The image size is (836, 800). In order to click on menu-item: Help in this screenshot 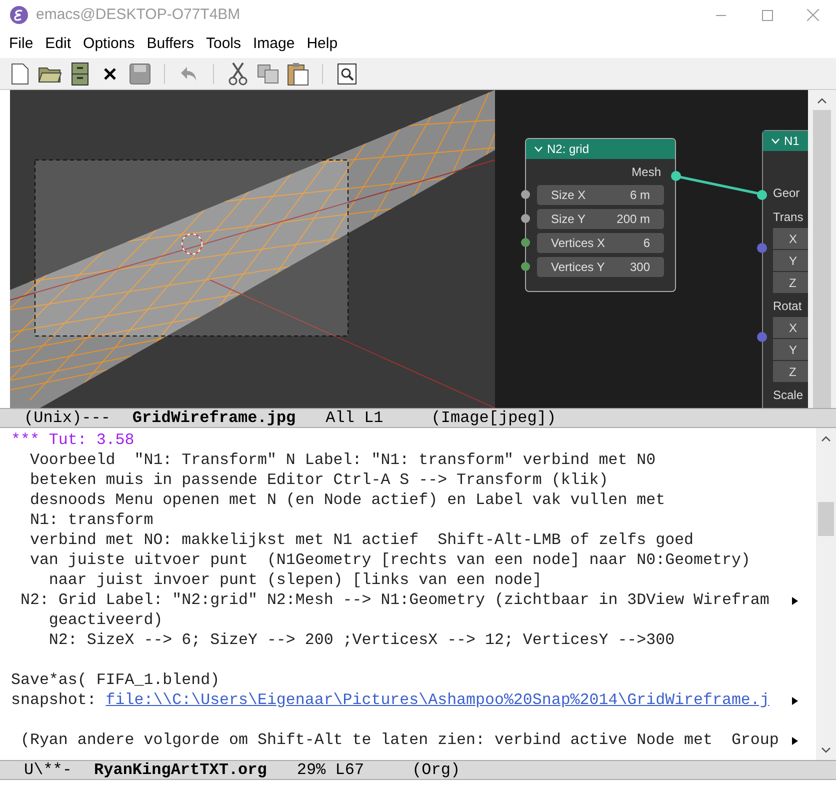, I will do `click(322, 44)`.